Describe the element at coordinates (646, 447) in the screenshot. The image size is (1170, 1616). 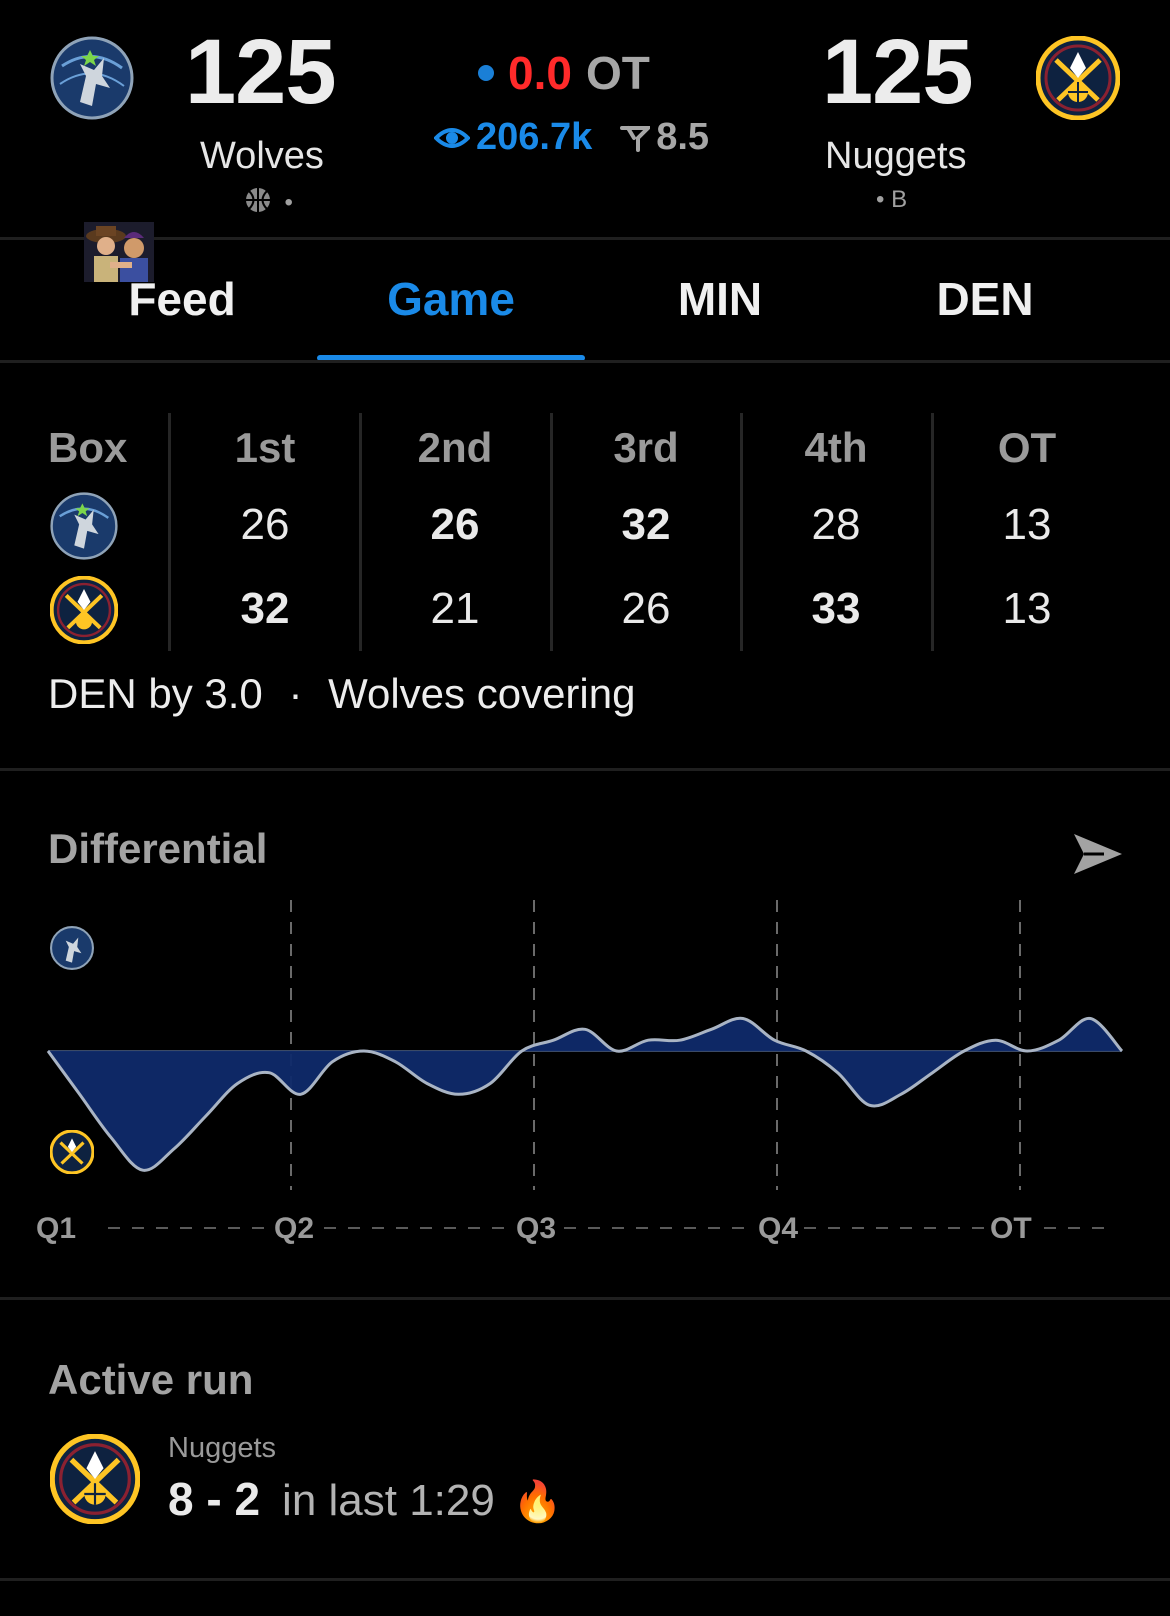
I see `box-header-3rd: 3rd` at that location.